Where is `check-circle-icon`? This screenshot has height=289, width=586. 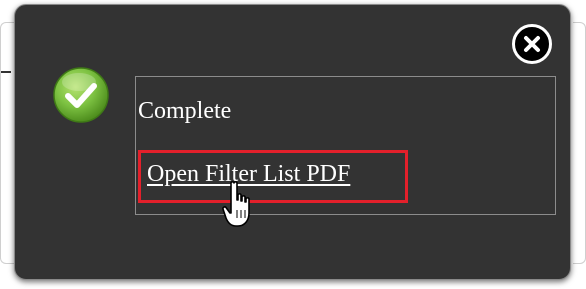 check-circle-icon is located at coordinates (81, 95).